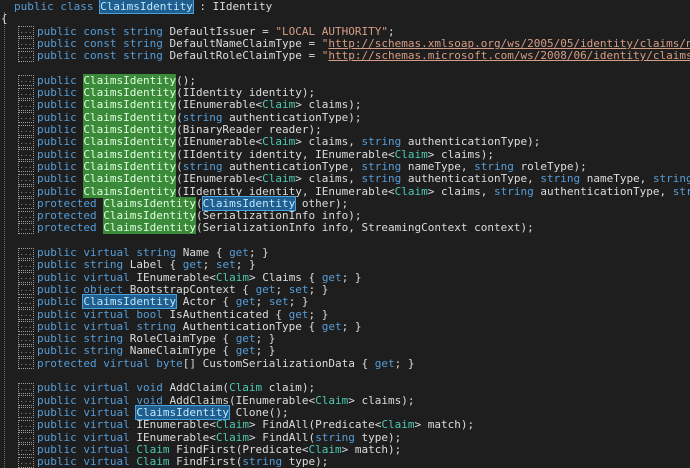 The width and height of the screenshot is (690, 468). I want to click on code-token: authenticationType,, so click(606, 191).